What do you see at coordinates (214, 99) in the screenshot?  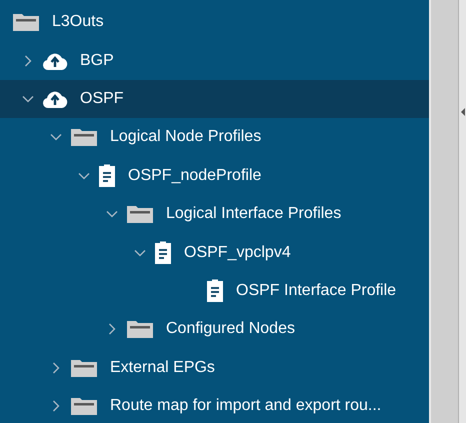 I see `tree-item: OSPF` at bounding box center [214, 99].